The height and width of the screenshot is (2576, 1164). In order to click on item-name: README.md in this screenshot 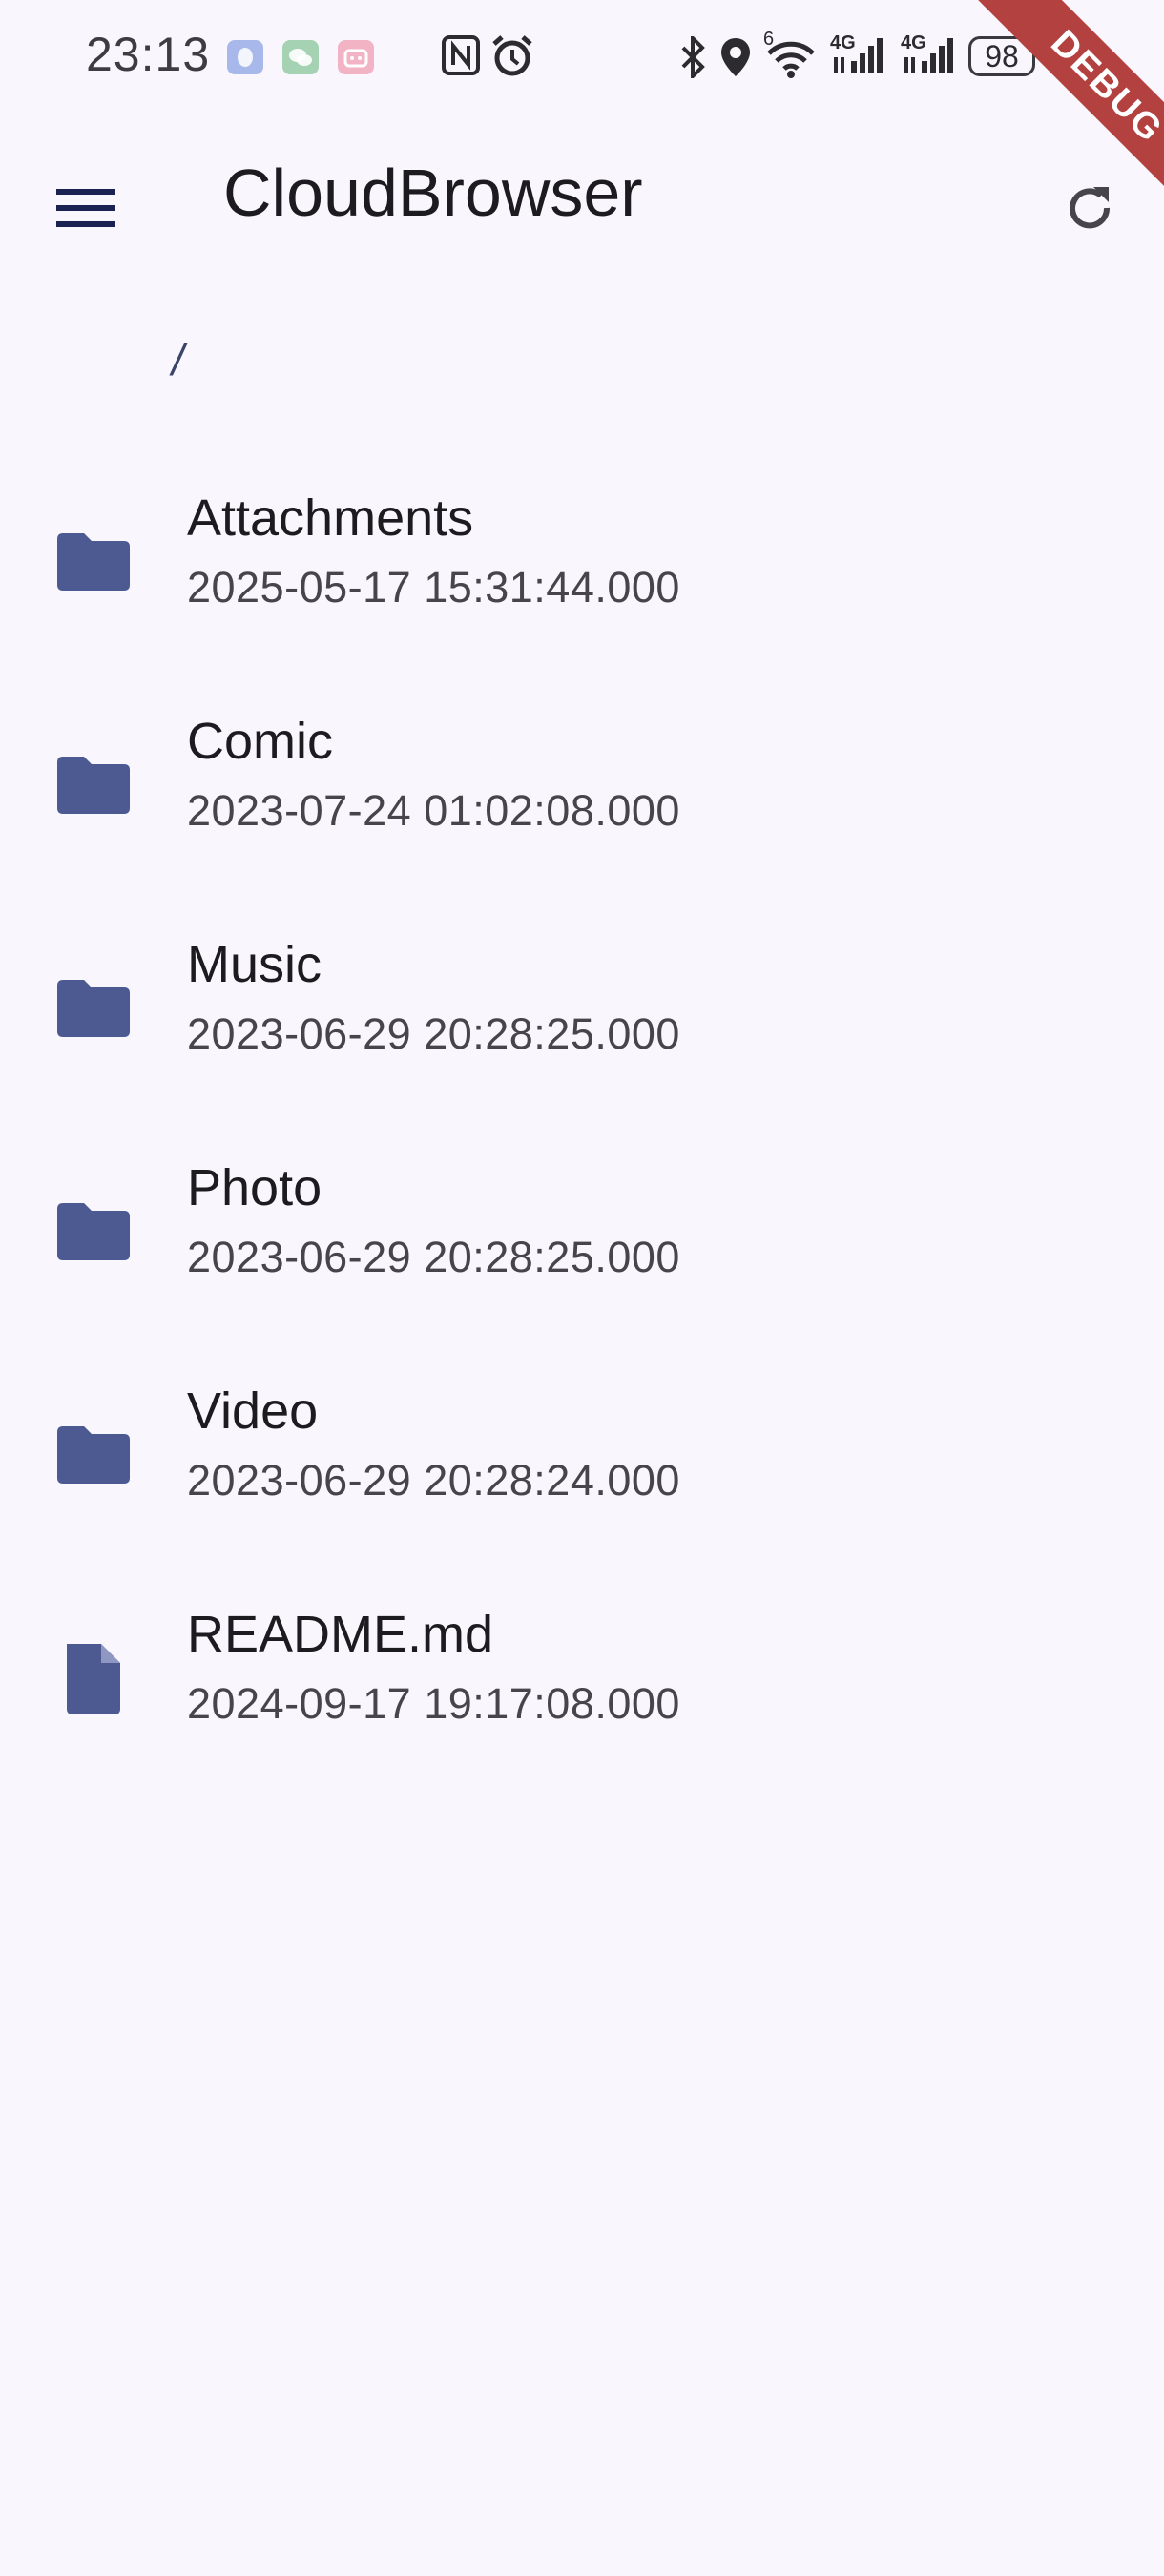, I will do `click(340, 1634)`.